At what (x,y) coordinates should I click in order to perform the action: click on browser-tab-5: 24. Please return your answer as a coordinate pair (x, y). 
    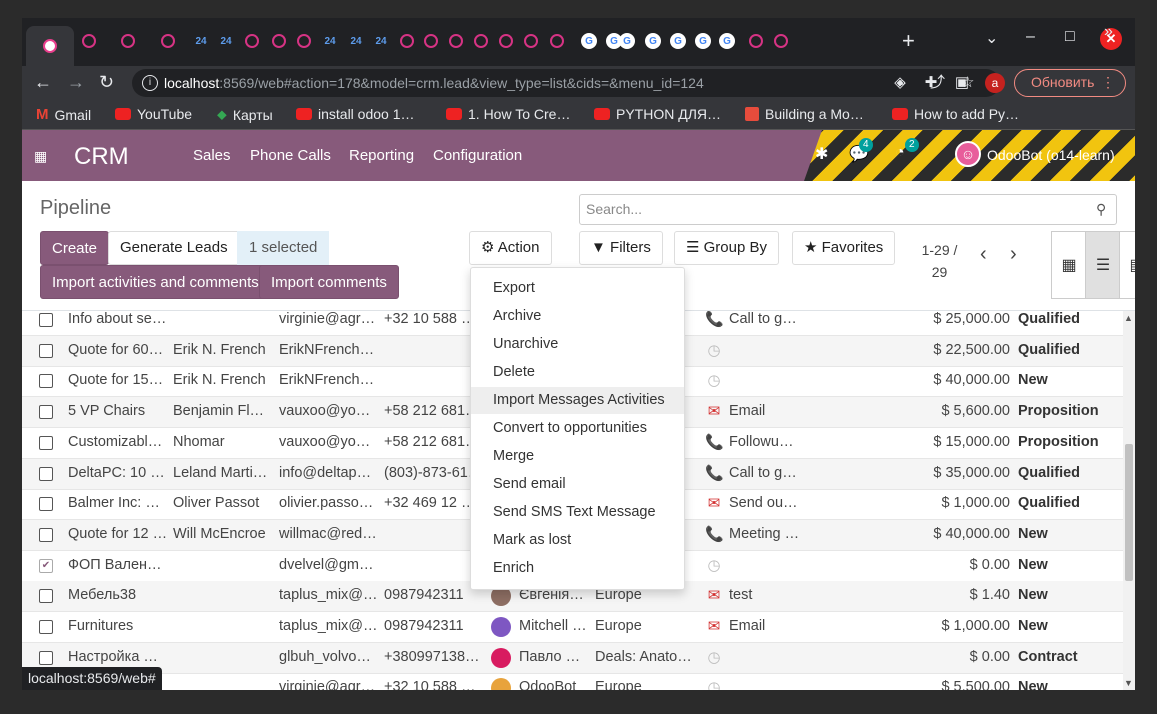
    Looking at the image, I should click on (226, 41).